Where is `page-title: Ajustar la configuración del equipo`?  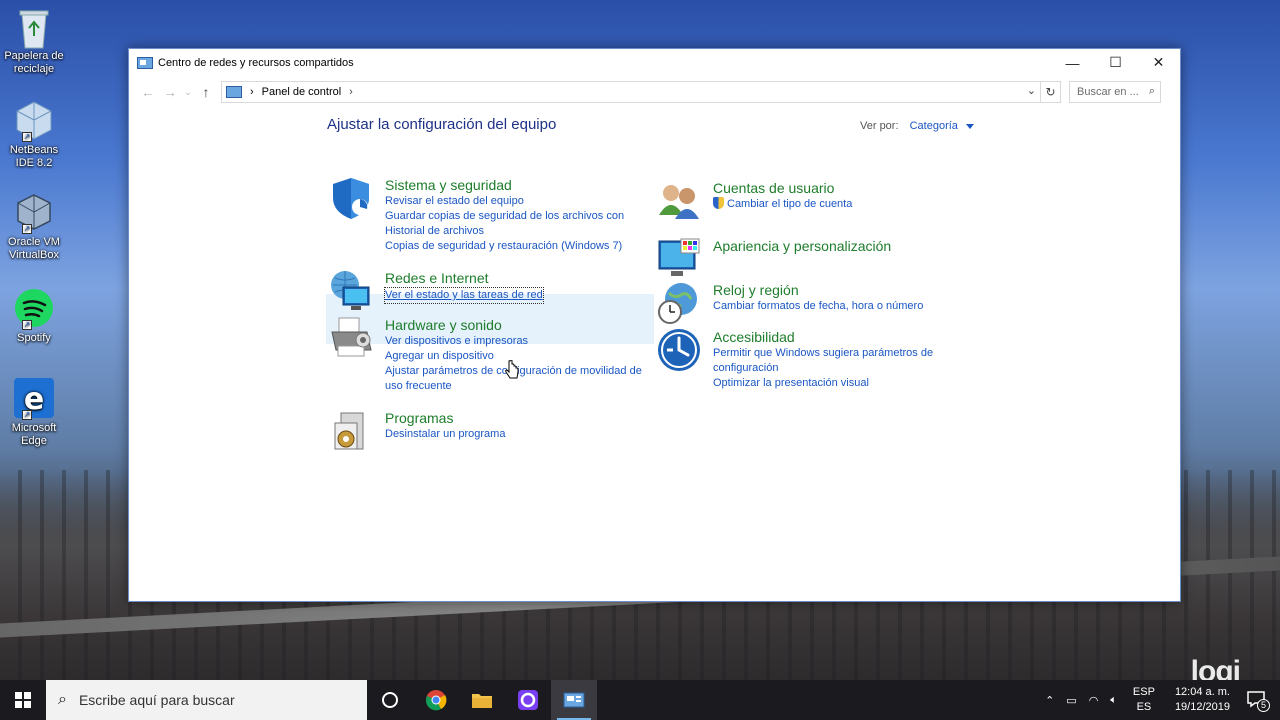
page-title: Ajustar la configuración del equipo is located at coordinates (442, 124).